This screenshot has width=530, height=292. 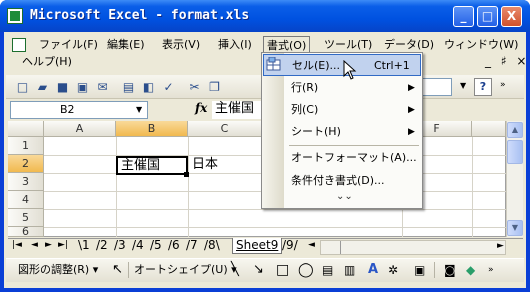 What do you see at coordinates (102, 246) in the screenshot?
I see `sheet-tab: /2` at bounding box center [102, 246].